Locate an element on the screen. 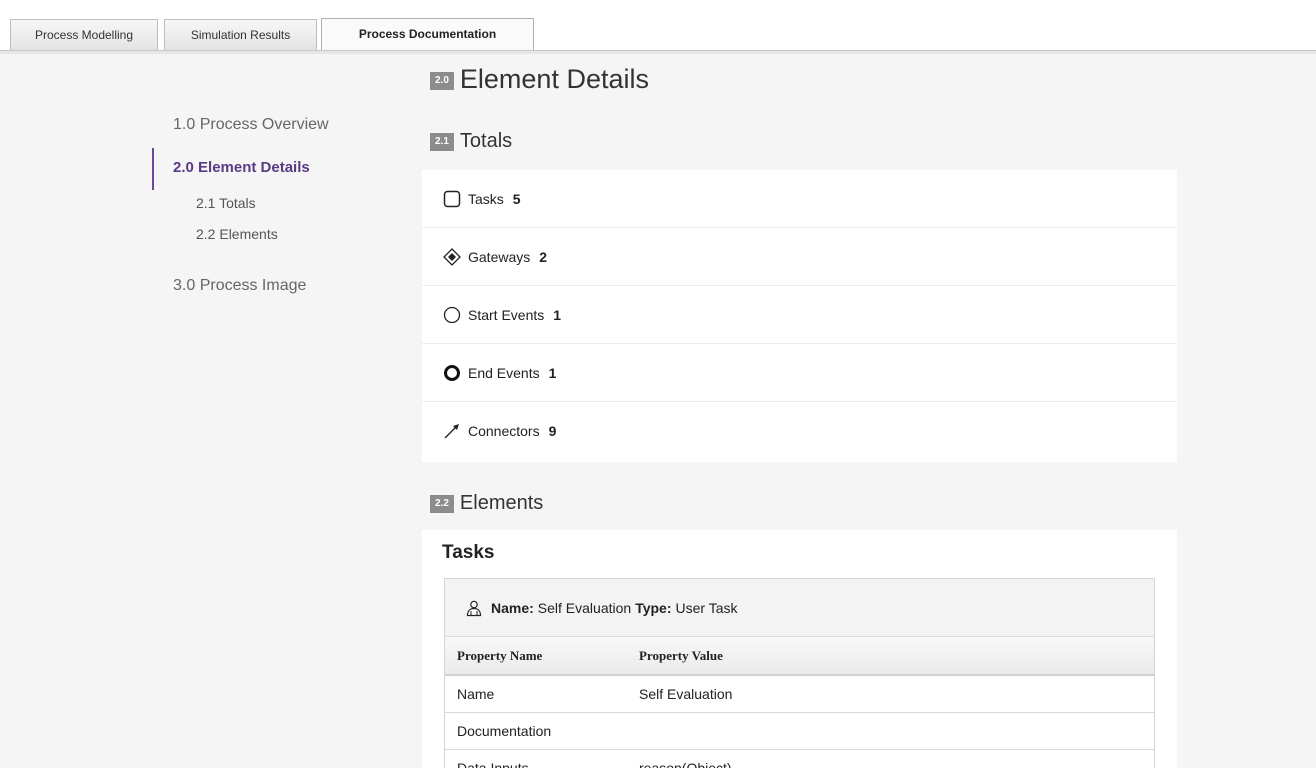 The height and width of the screenshot is (768, 1316). nav-process-overview: 1.0 Process Overview is located at coordinates (251, 125).